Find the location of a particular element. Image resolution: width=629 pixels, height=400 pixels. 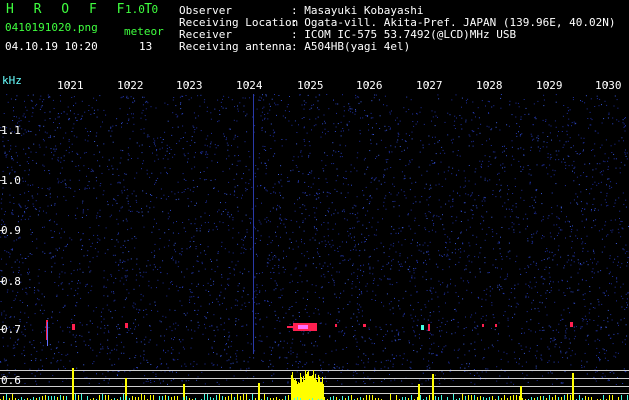

y-tick-label: 1.1 is located at coordinates (11, 130).